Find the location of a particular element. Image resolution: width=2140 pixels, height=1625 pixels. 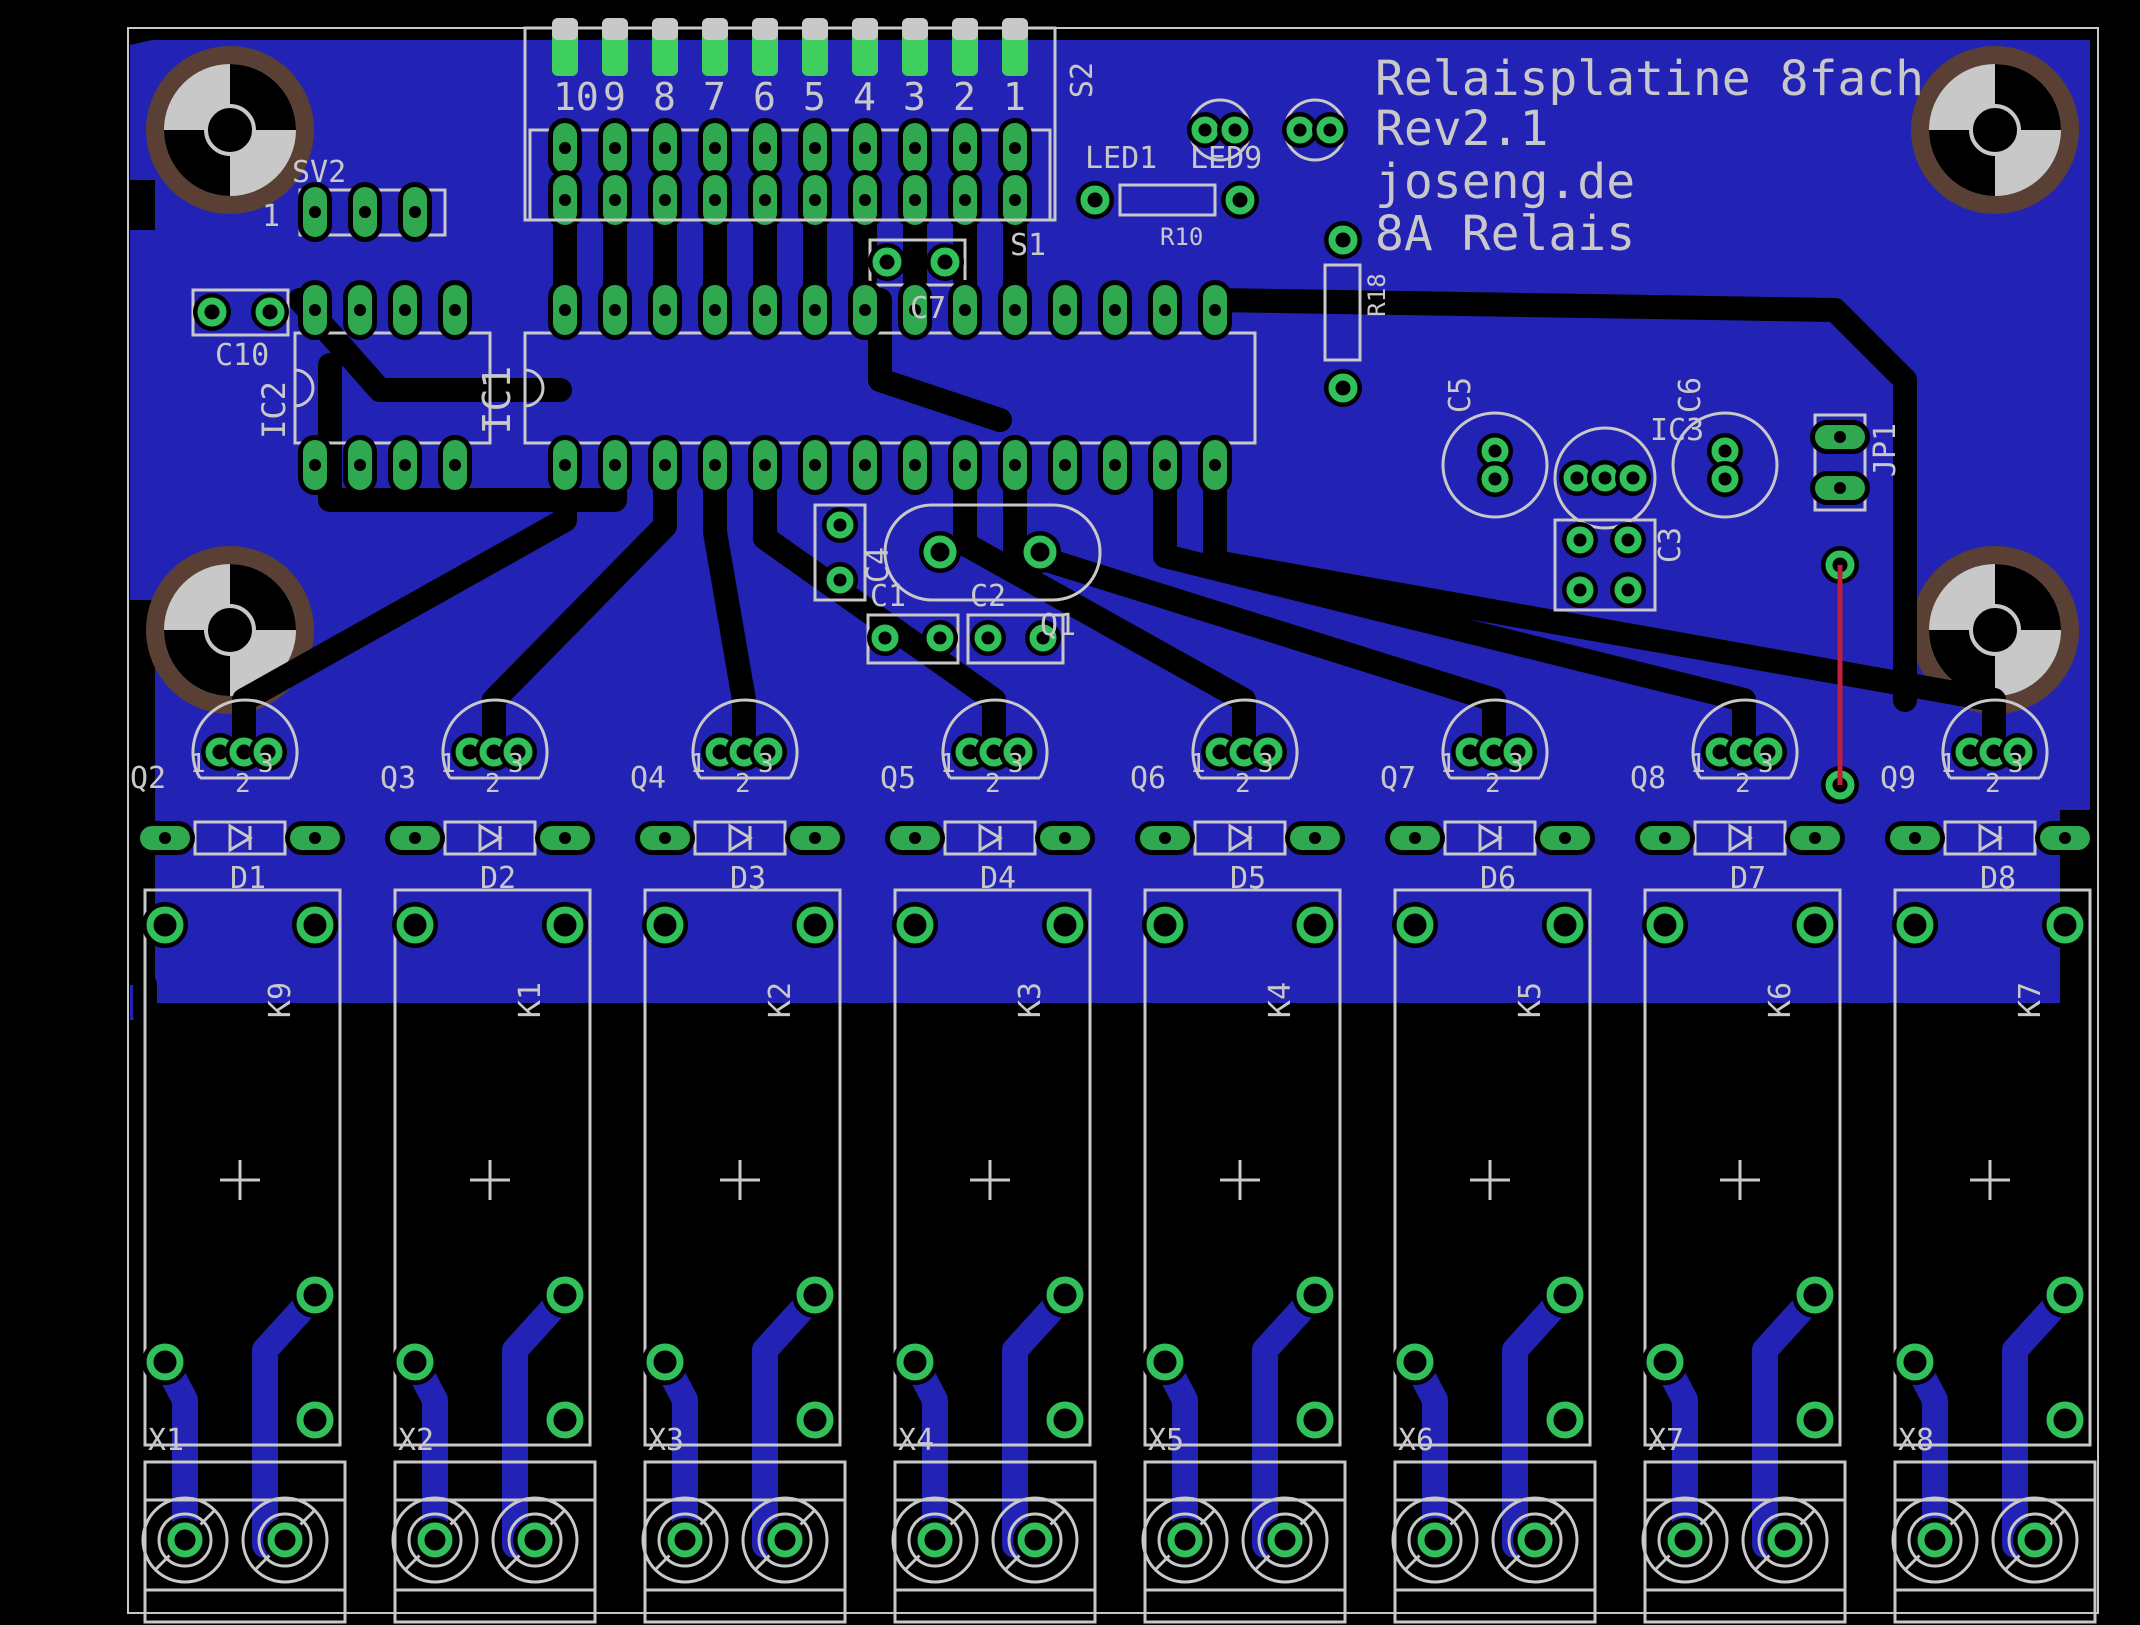

switch-number: 2 is located at coordinates (964, 97).